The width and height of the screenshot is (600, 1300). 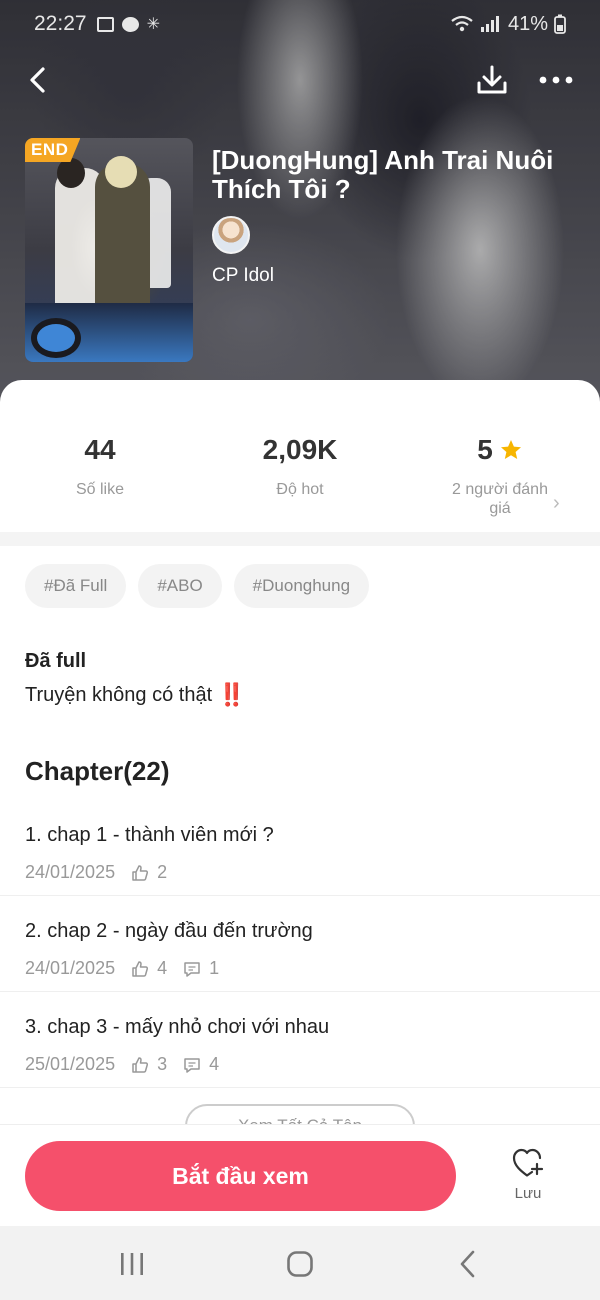 What do you see at coordinates (180, 586) in the screenshot?
I see `tag-chip: #ABO` at bounding box center [180, 586].